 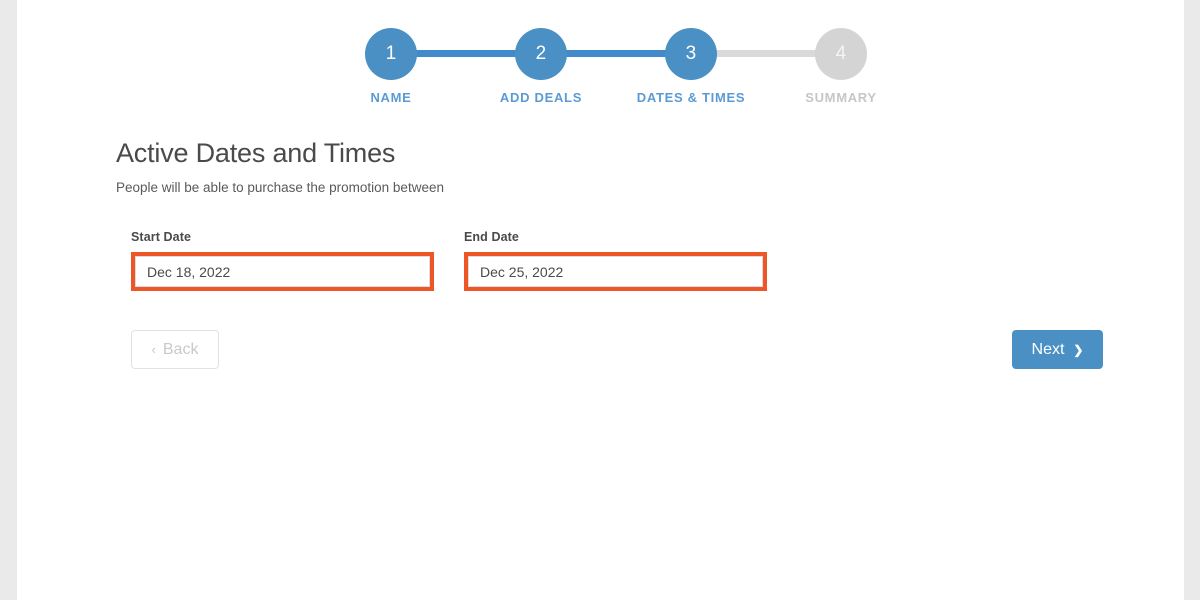 What do you see at coordinates (491, 237) in the screenshot?
I see `end-date-label: End Date` at bounding box center [491, 237].